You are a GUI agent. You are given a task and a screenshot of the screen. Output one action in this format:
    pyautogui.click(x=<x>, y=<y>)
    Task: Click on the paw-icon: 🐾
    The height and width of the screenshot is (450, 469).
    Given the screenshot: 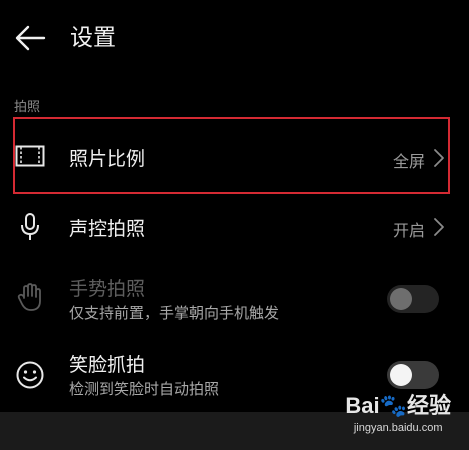 What is the action you would take?
    pyautogui.click(x=393, y=405)
    